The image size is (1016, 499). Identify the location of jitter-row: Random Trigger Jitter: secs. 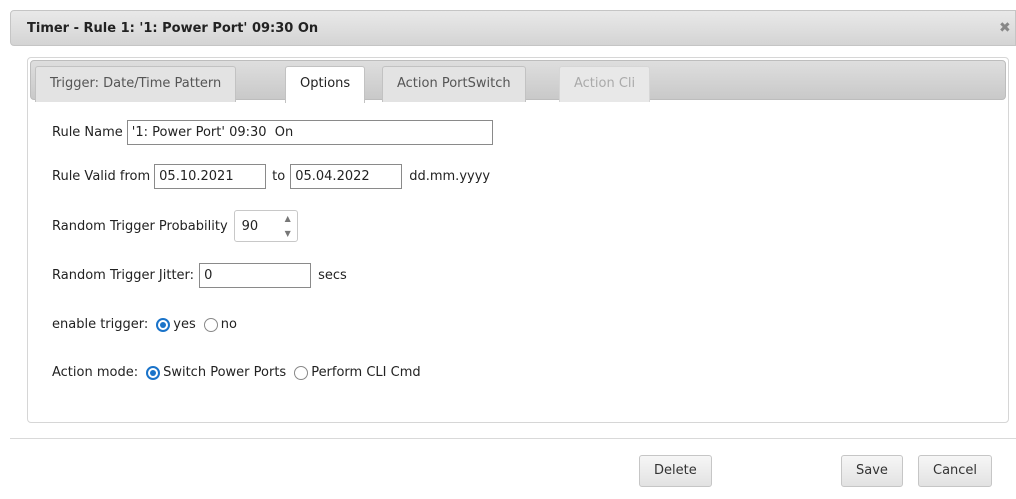
(199, 275).